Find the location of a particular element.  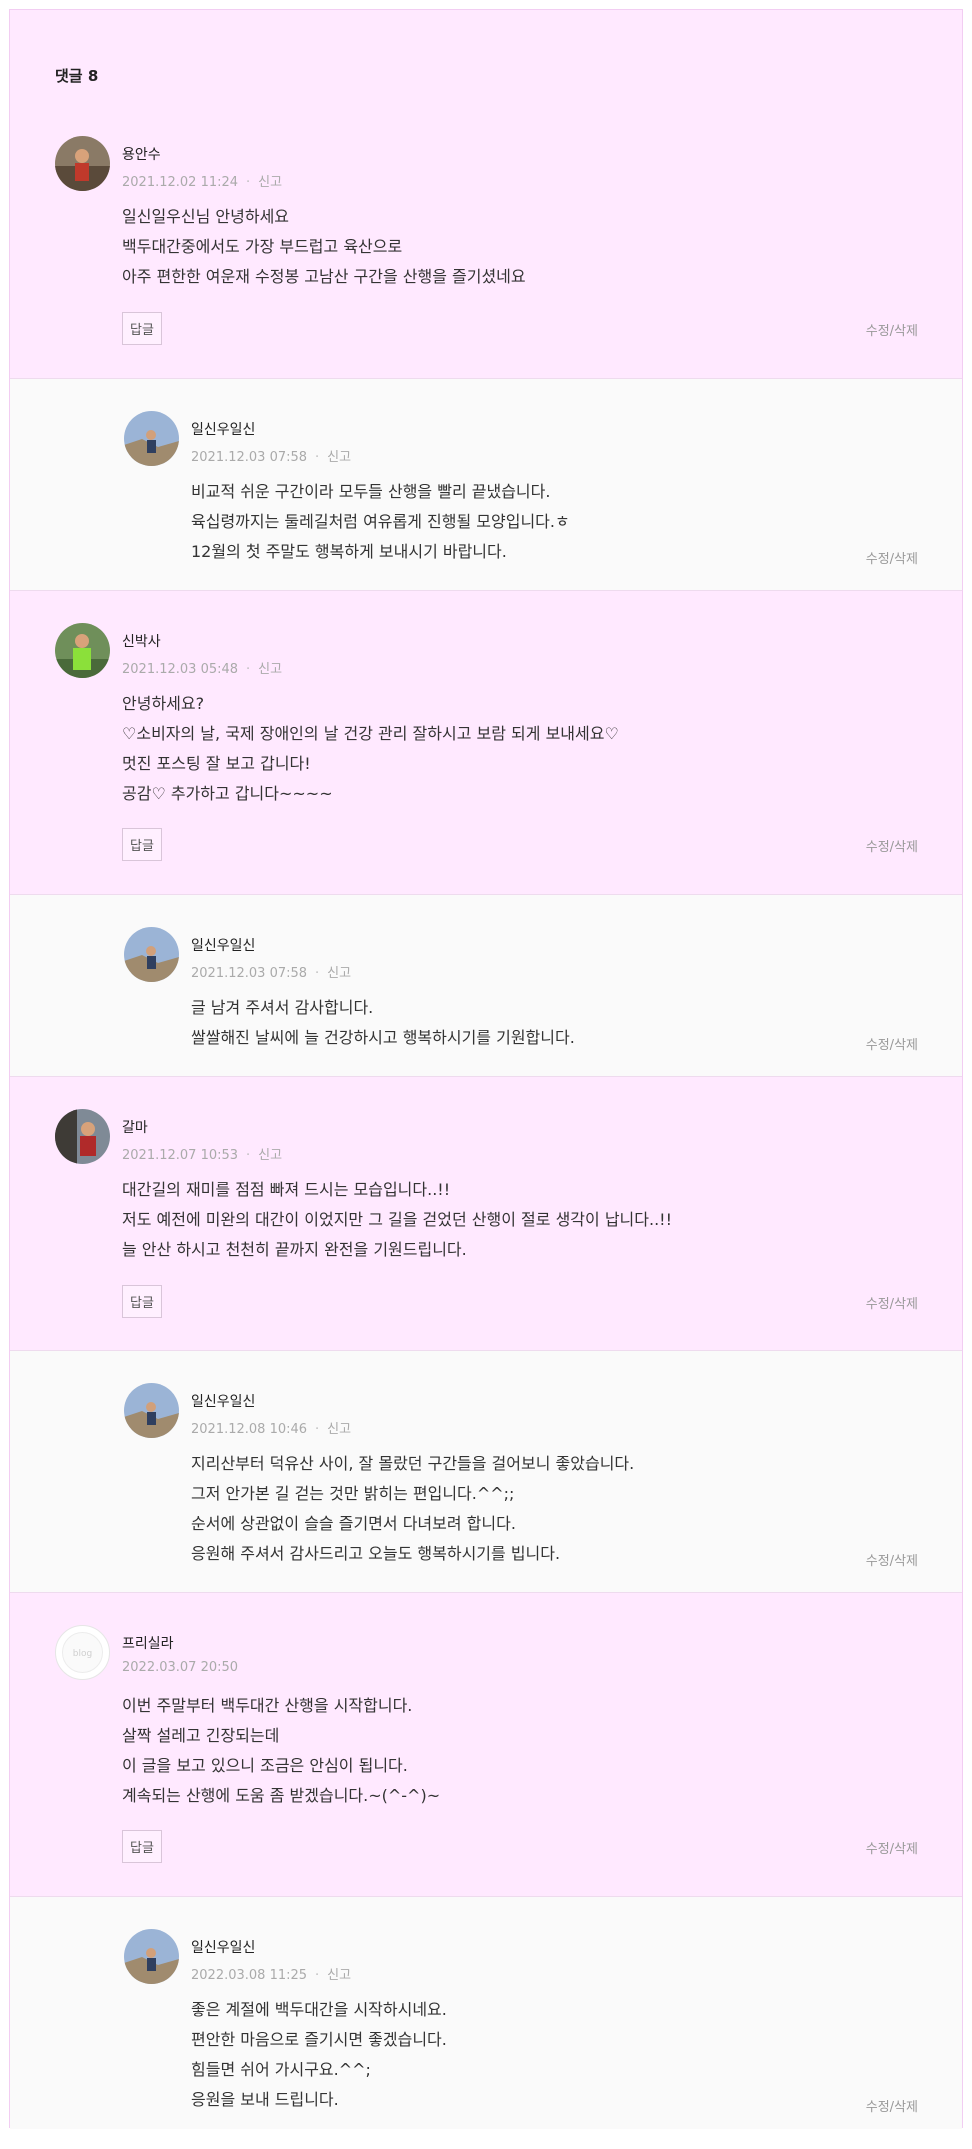

comment-line: 이번 주말부터 백두대간 산행을 시작합니다. is located at coordinates (267, 1705).